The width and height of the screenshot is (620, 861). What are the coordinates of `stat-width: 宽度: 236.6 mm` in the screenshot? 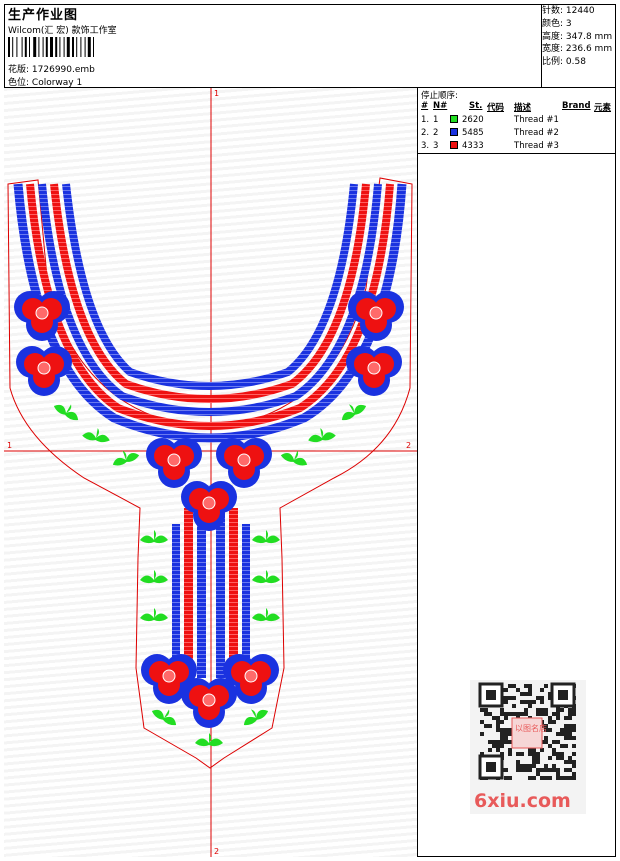 It's located at (577, 49).